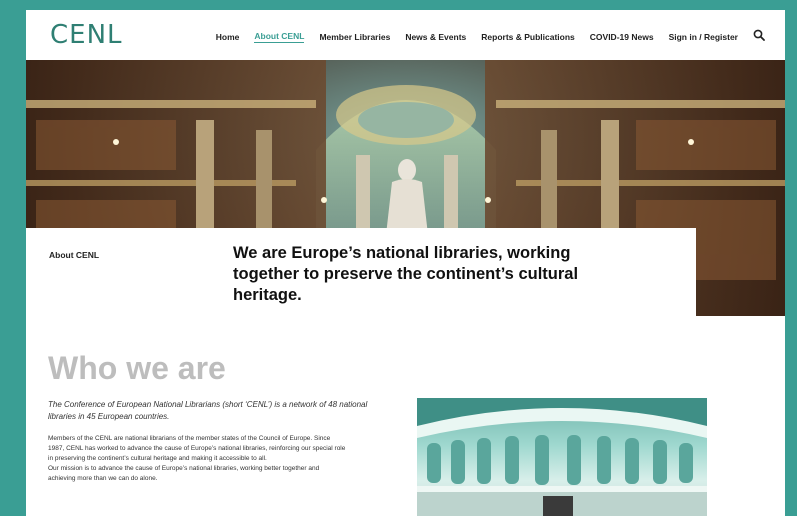 The image size is (797, 516). What do you see at coordinates (137, 368) in the screenshot?
I see `who-we-are-title: Who we are` at bounding box center [137, 368].